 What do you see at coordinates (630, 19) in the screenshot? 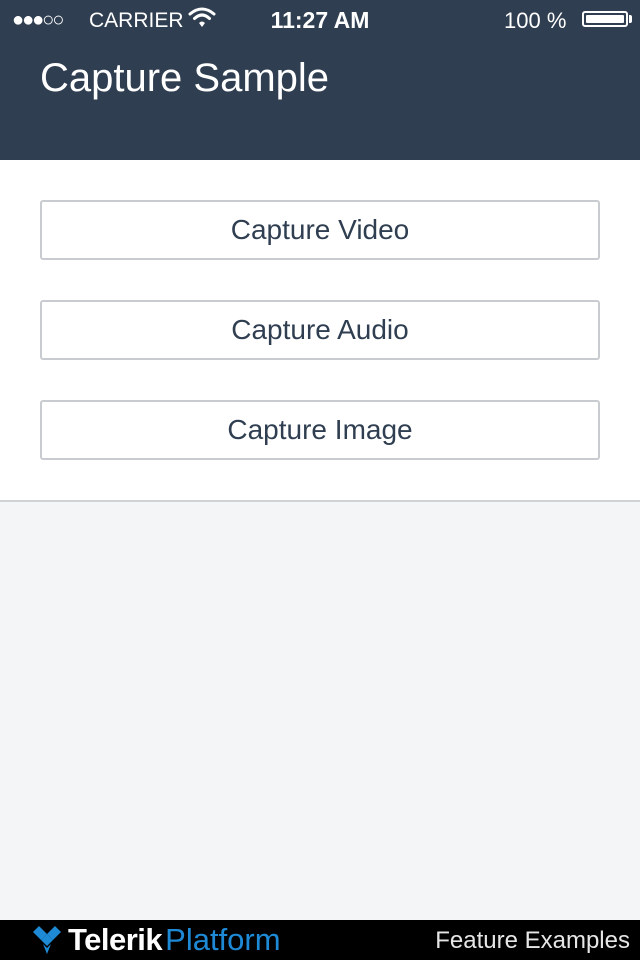
I see `battery-tip` at bounding box center [630, 19].